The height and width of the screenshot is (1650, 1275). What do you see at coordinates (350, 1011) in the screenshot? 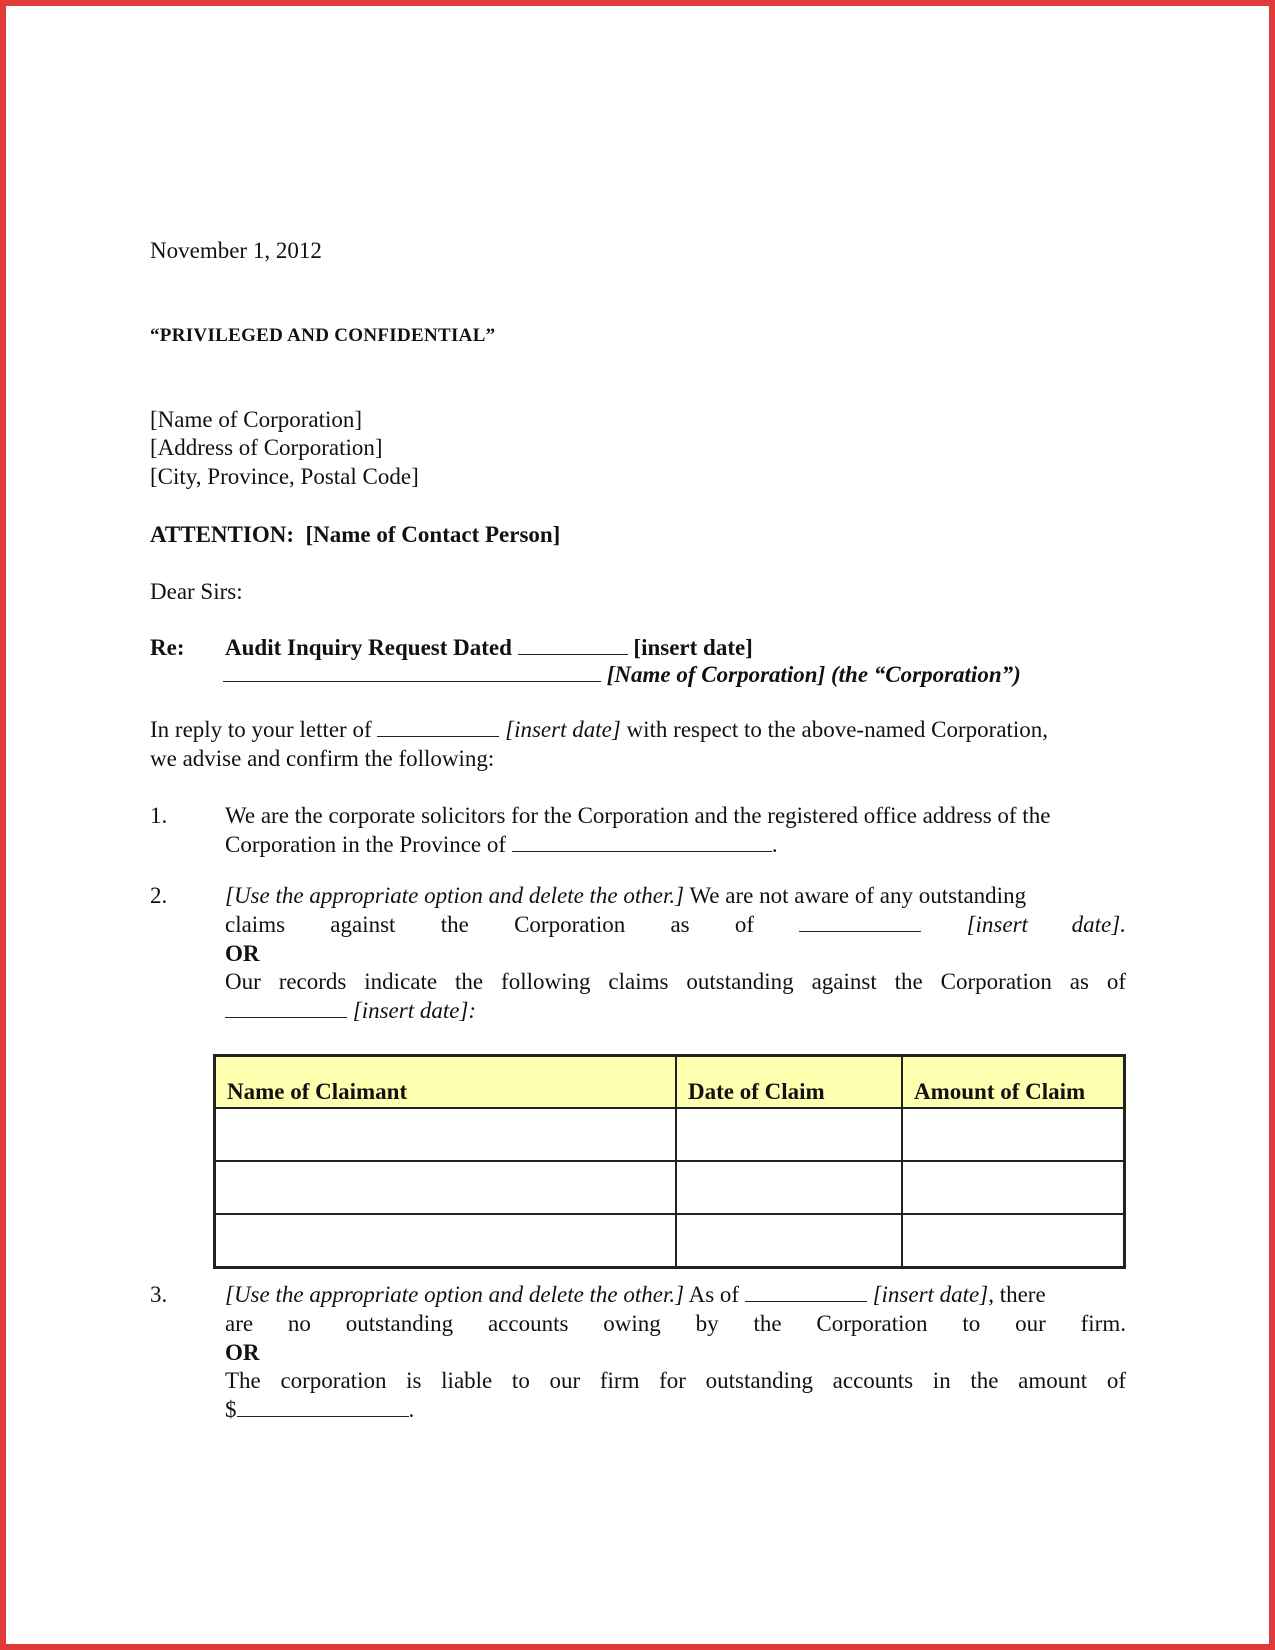
I see `item-2-line-5: [insert date]:` at bounding box center [350, 1011].